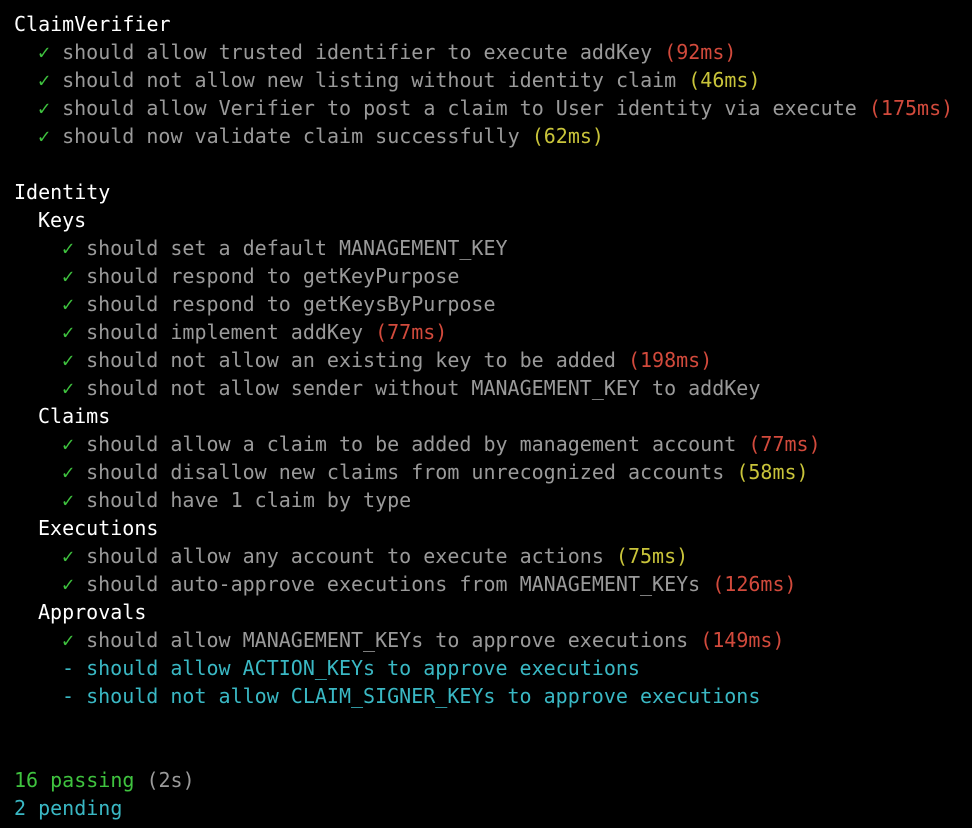 The width and height of the screenshot is (972, 828). I want to click on test-row: ✓ should respond to getKeysByPurpose, so click(493, 304).